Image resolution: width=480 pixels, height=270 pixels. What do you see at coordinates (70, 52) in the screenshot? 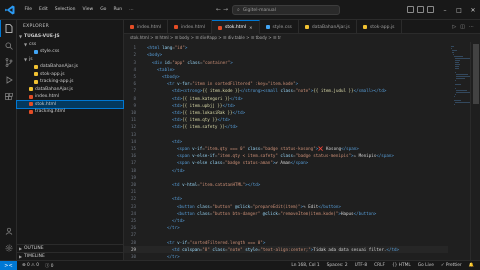
I see `tree-file: style.css` at bounding box center [70, 52].